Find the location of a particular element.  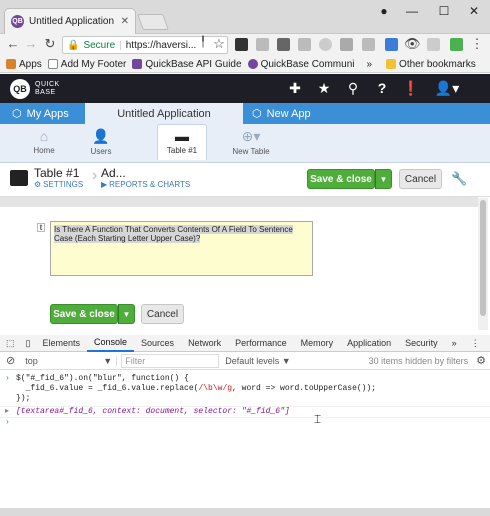

quickbase-favicon-icon: QB is located at coordinates (17, 21).